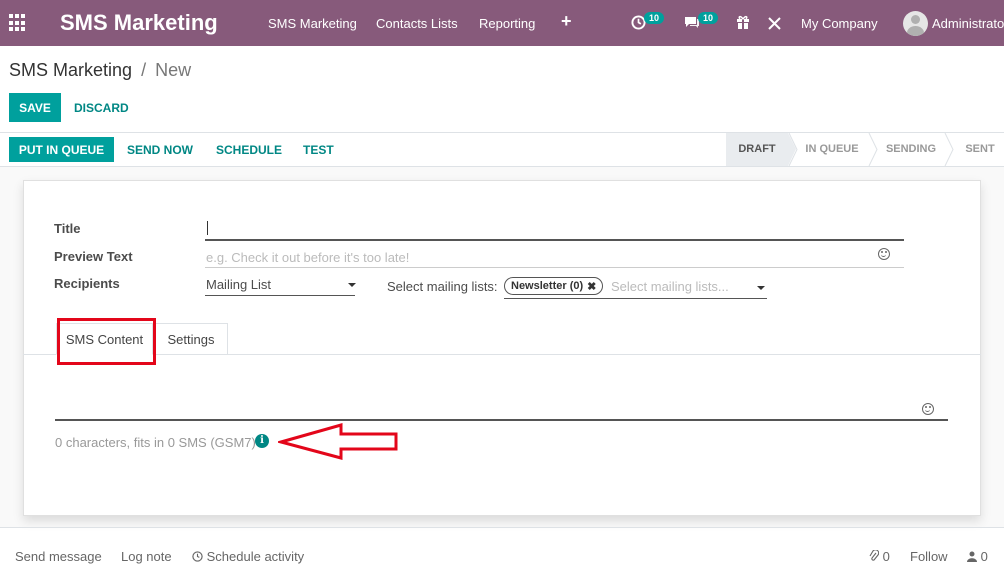 Image resolution: width=1004 pixels, height=581 pixels. I want to click on attachments-button: 0, so click(879, 556).